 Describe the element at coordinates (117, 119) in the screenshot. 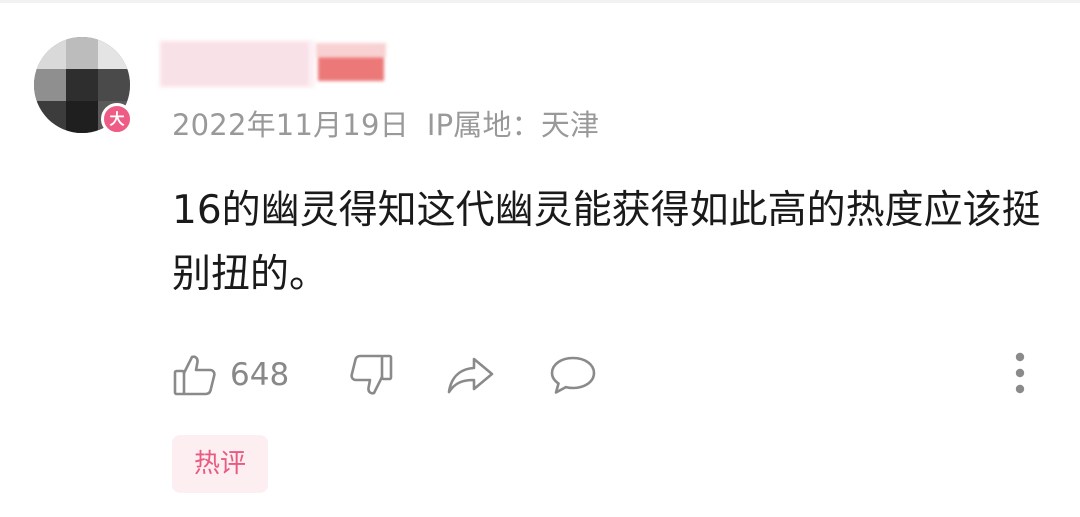

I see `level-badge: 大` at that location.